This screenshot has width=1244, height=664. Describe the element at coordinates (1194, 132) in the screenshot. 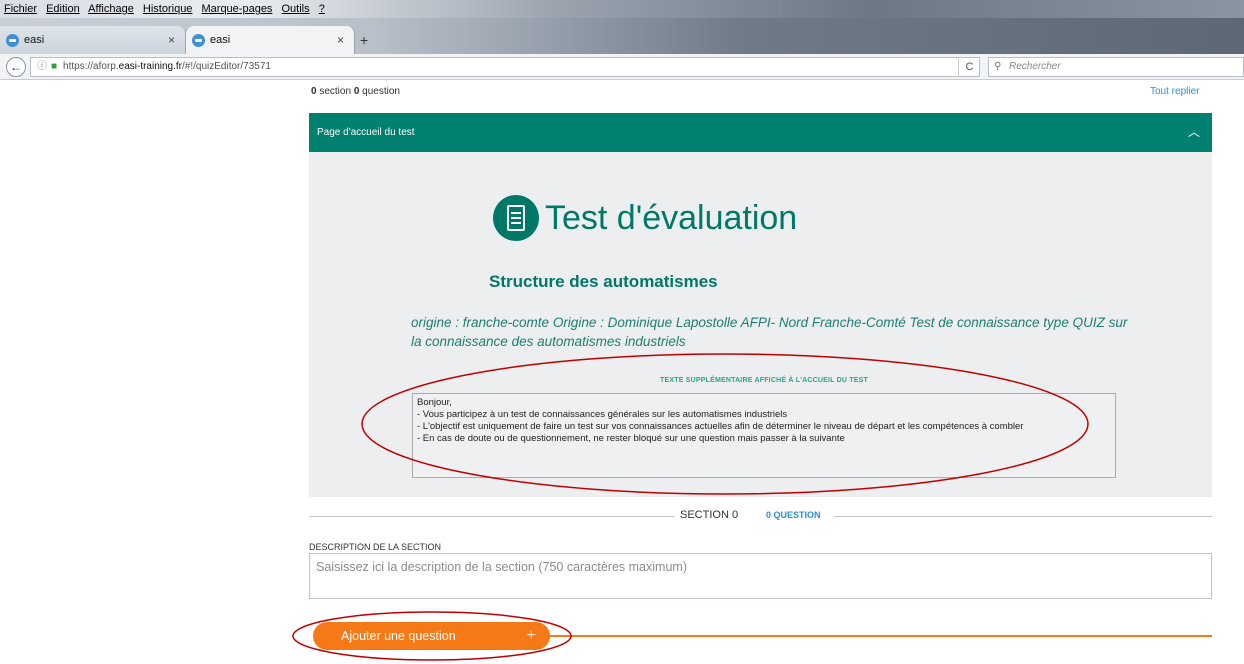

I see `chevron-up-icon: ︿` at that location.